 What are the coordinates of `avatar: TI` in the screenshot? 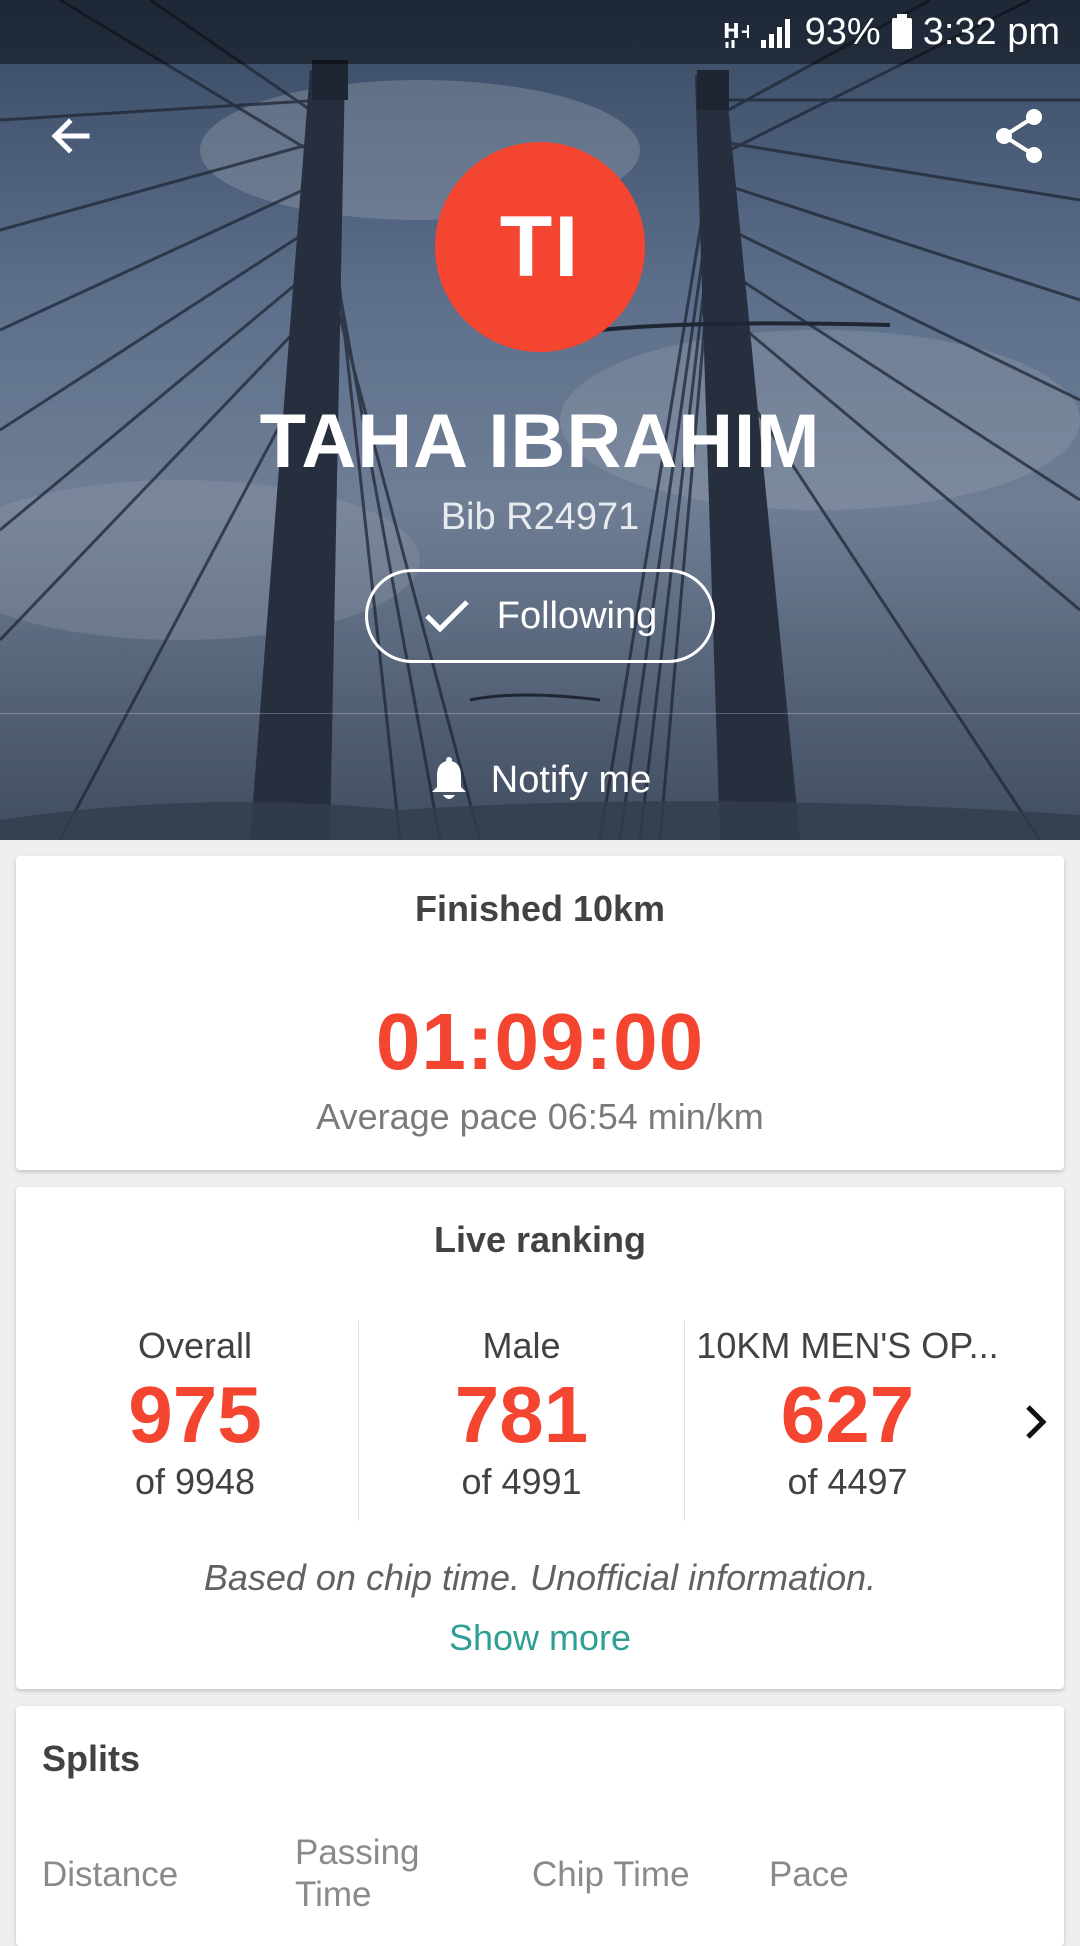 It's located at (540, 247).